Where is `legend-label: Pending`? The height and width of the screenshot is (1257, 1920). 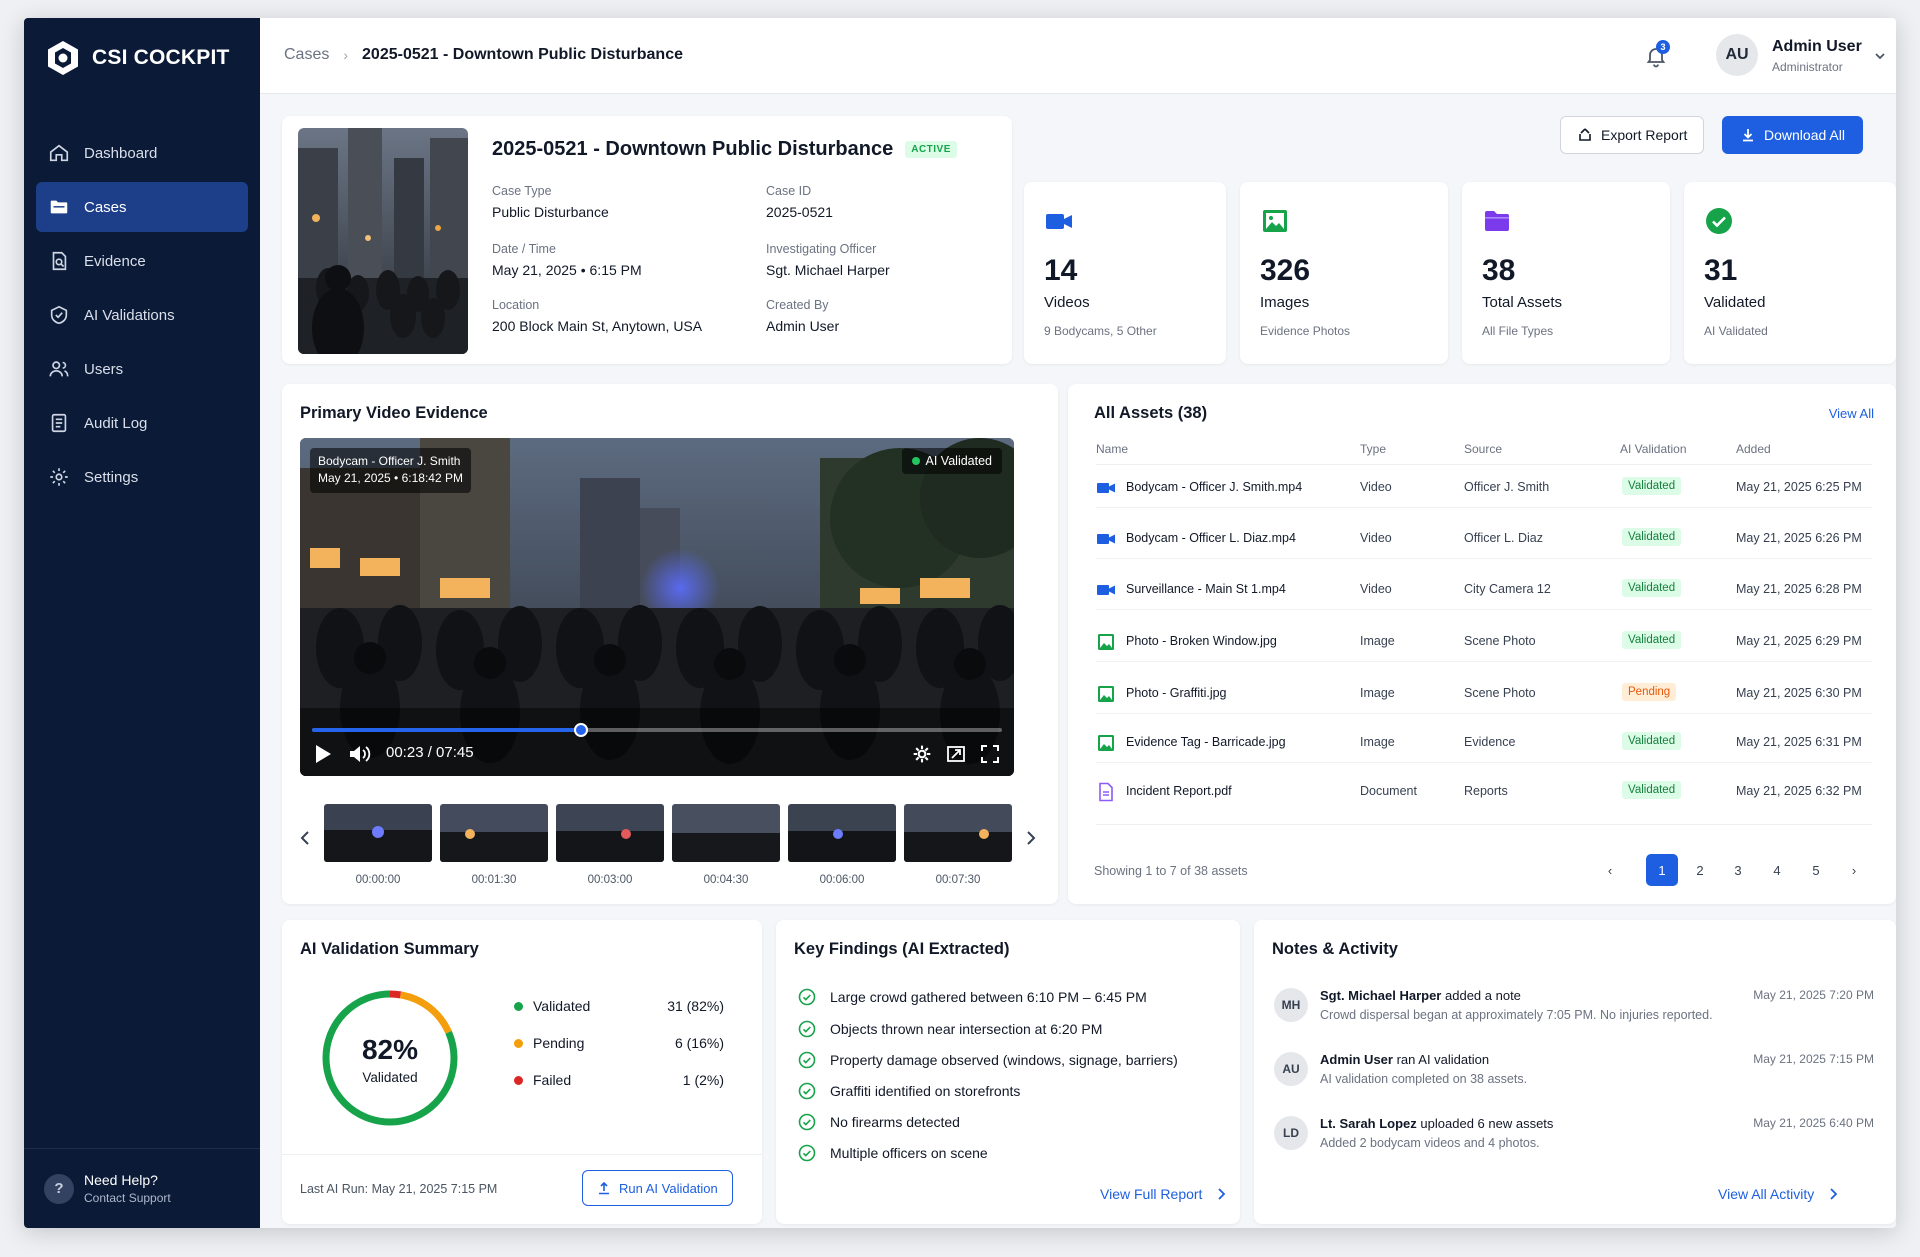 legend-label: Pending is located at coordinates (559, 1043).